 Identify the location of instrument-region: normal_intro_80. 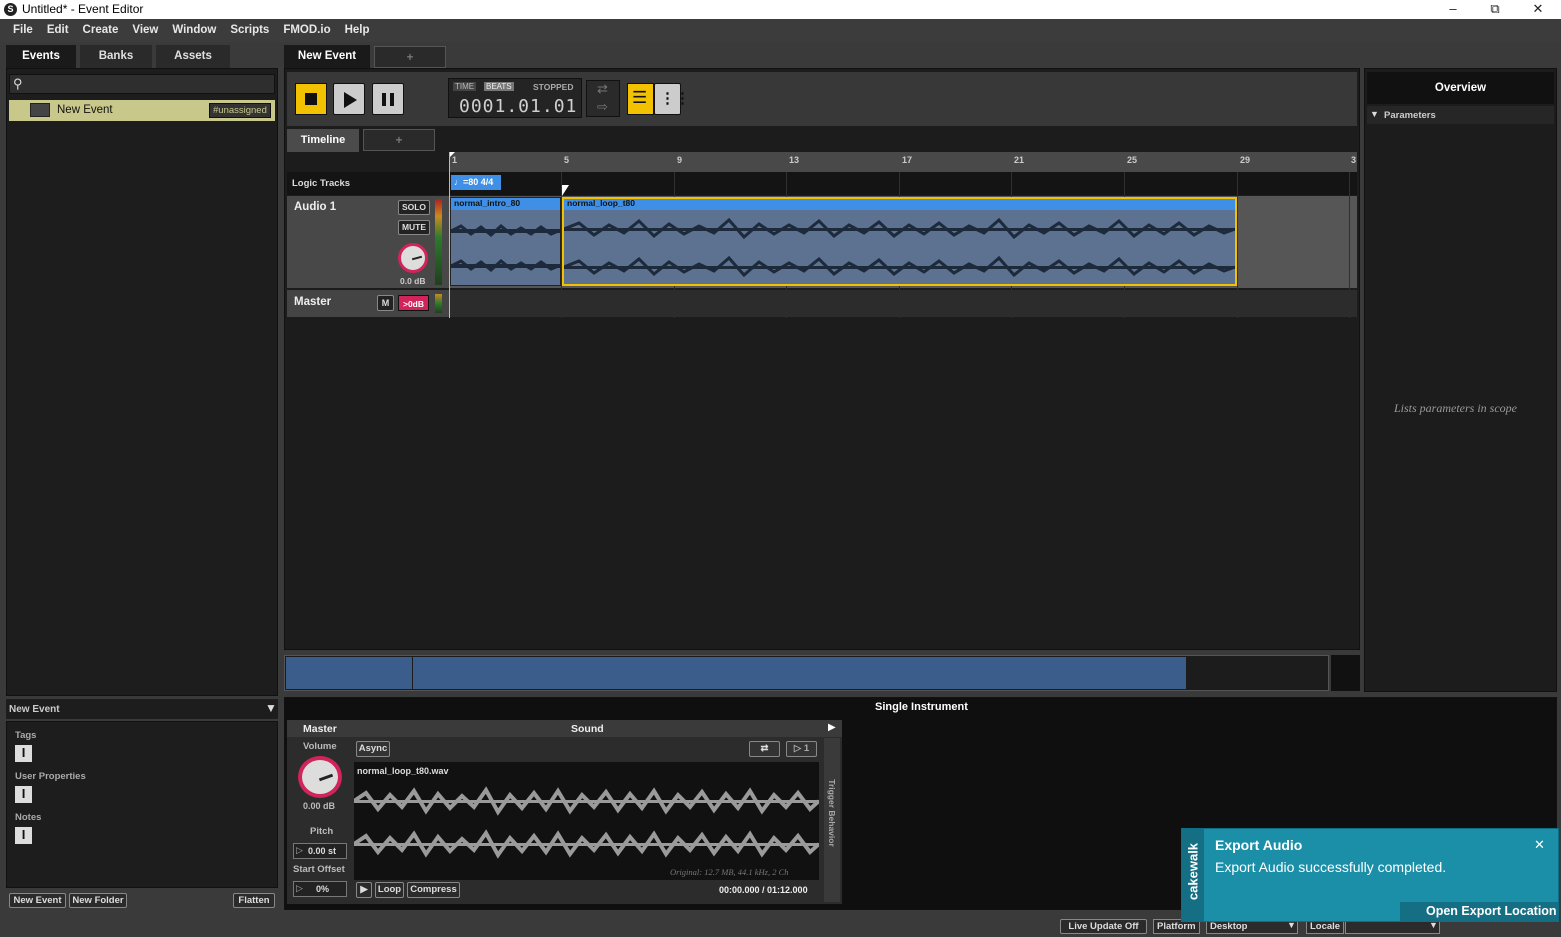
(505, 241).